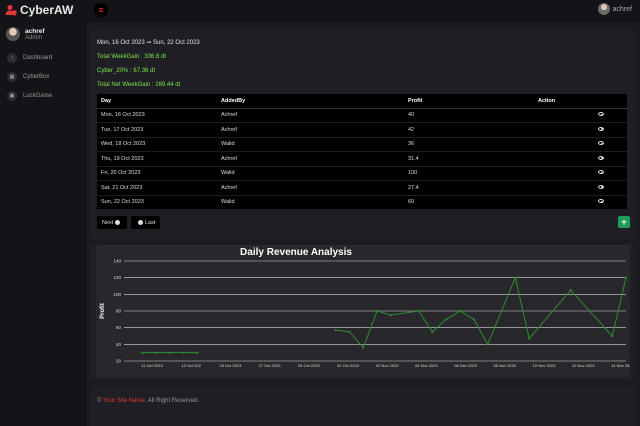 Image resolution: width=640 pixels, height=426 pixels. What do you see at coordinates (363, 406) in the screenshot?
I see `footer: © Your Site Name. All Right Reserved.` at bounding box center [363, 406].